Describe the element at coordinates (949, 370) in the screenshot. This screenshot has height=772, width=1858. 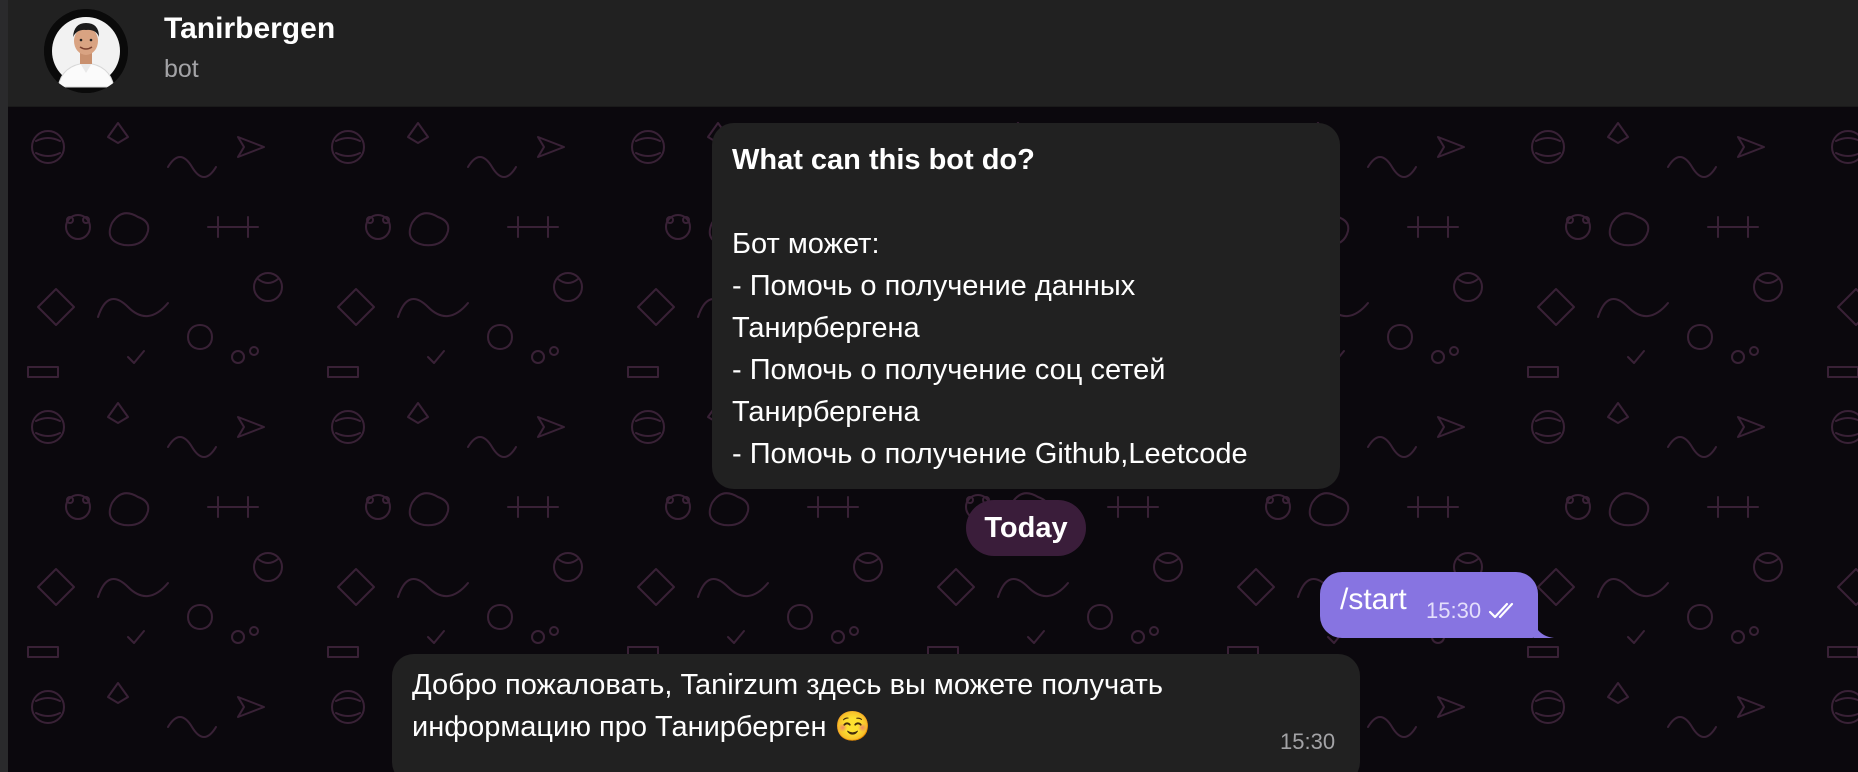
I see `bot-description-line: - Помочь о получение соц сетей` at that location.